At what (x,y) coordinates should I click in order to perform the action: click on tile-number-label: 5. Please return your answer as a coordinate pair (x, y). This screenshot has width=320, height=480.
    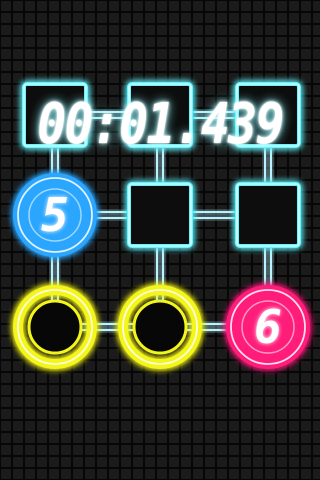
    Looking at the image, I should click on (55, 215).